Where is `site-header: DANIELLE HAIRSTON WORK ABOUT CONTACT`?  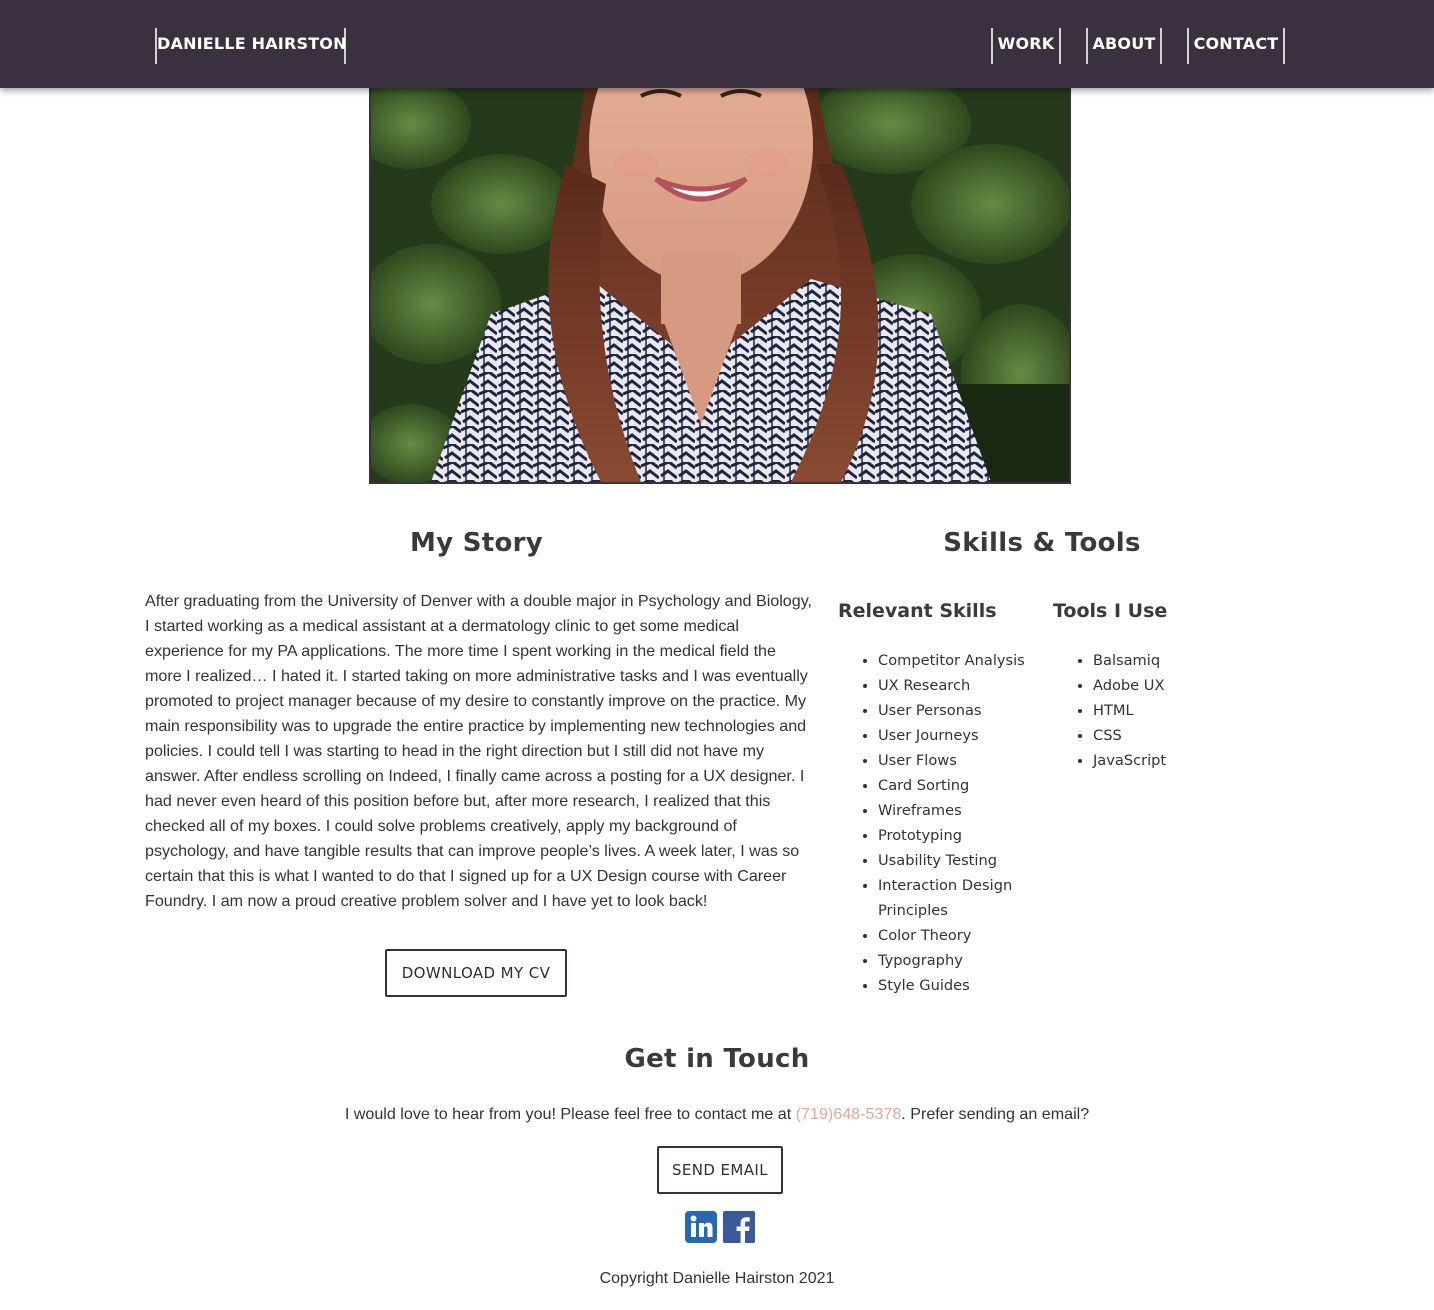 site-header: DANIELLE HAIRSTON WORK ABOUT CONTACT is located at coordinates (717, 44).